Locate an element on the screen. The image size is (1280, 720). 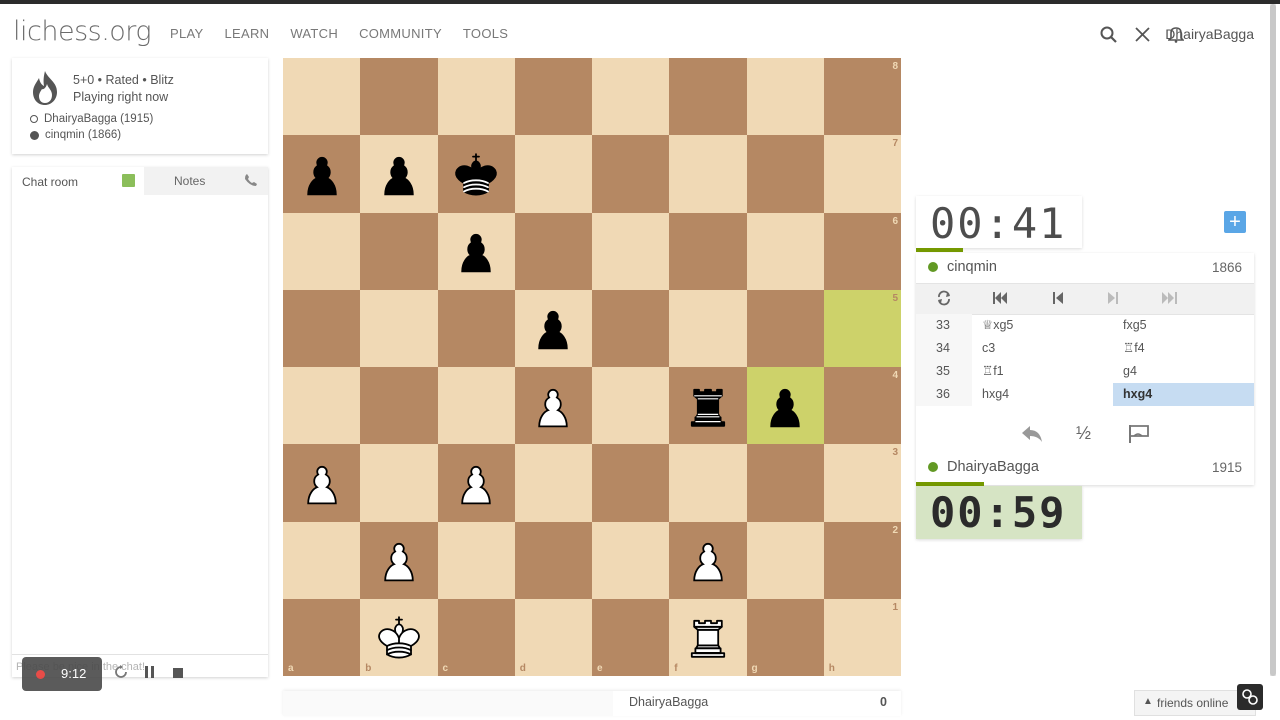
resign-flag-icon is located at coordinates (1139, 436).